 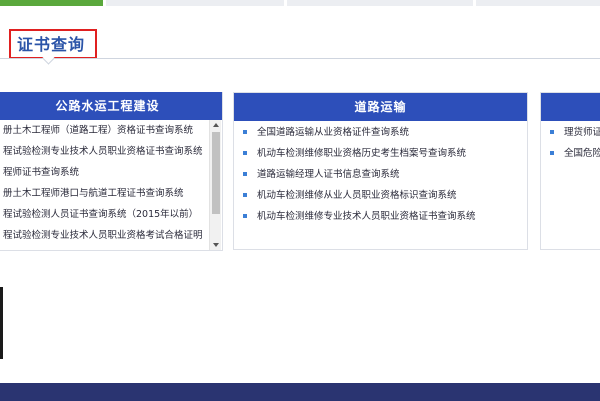 I want to click on list-item: 全国危险, so click(x=575, y=154).